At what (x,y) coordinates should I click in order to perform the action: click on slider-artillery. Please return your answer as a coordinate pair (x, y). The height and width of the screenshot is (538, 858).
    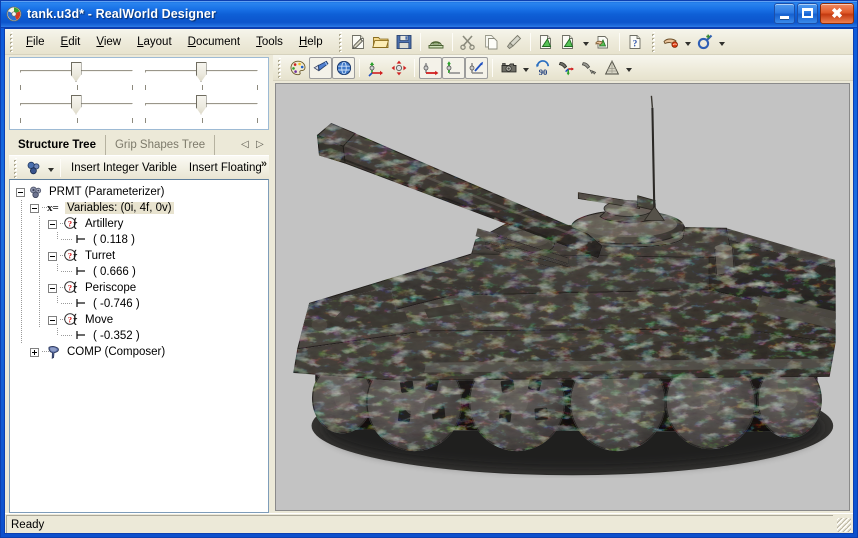
    Looking at the image, I should click on (76, 77).